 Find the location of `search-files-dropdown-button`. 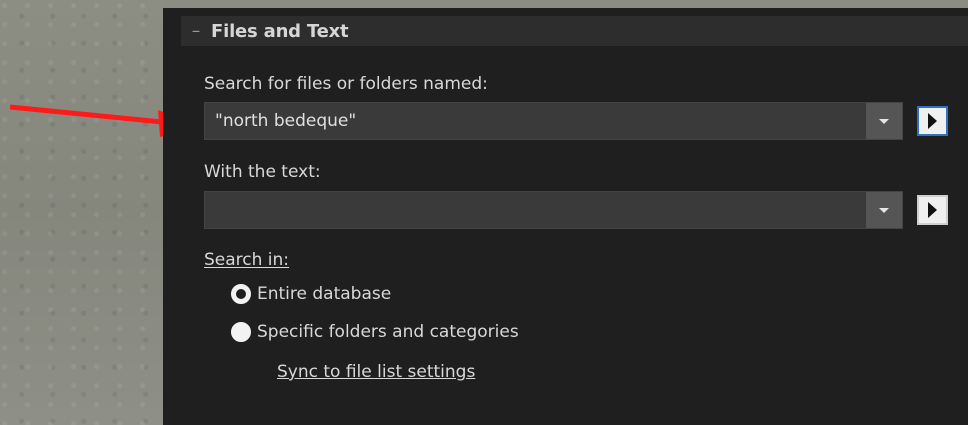

search-files-dropdown-button is located at coordinates (884, 121).